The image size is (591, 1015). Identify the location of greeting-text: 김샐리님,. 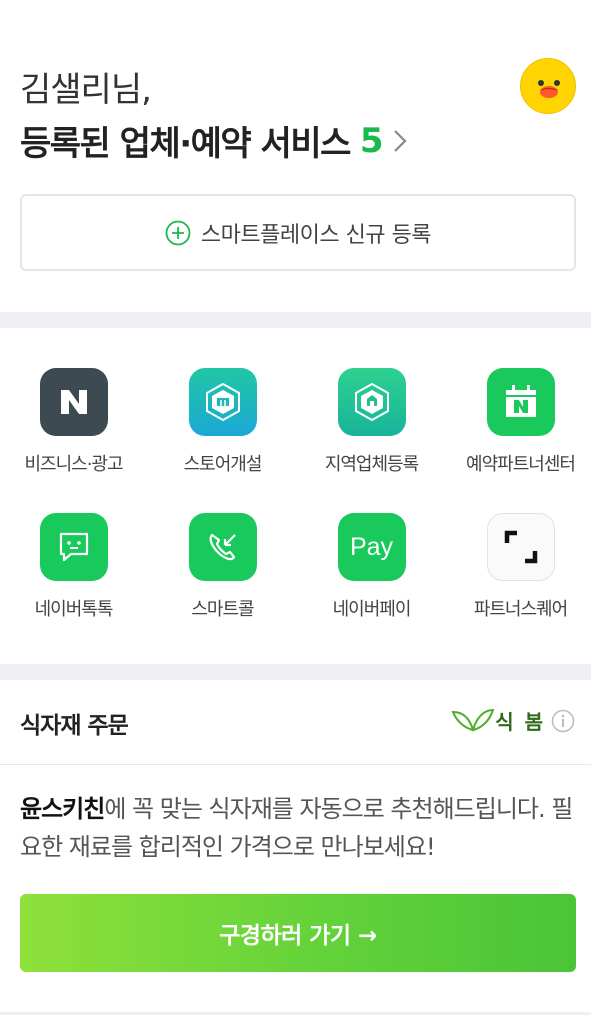
(86, 90).